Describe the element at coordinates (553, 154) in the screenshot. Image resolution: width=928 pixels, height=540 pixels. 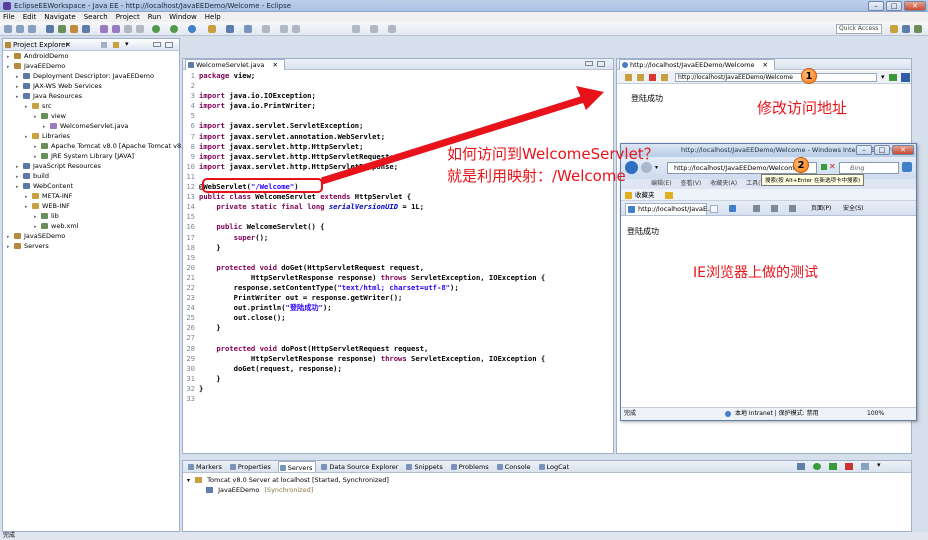
I see `annotation-question: 如何访问到WelcomeServlet？` at that location.